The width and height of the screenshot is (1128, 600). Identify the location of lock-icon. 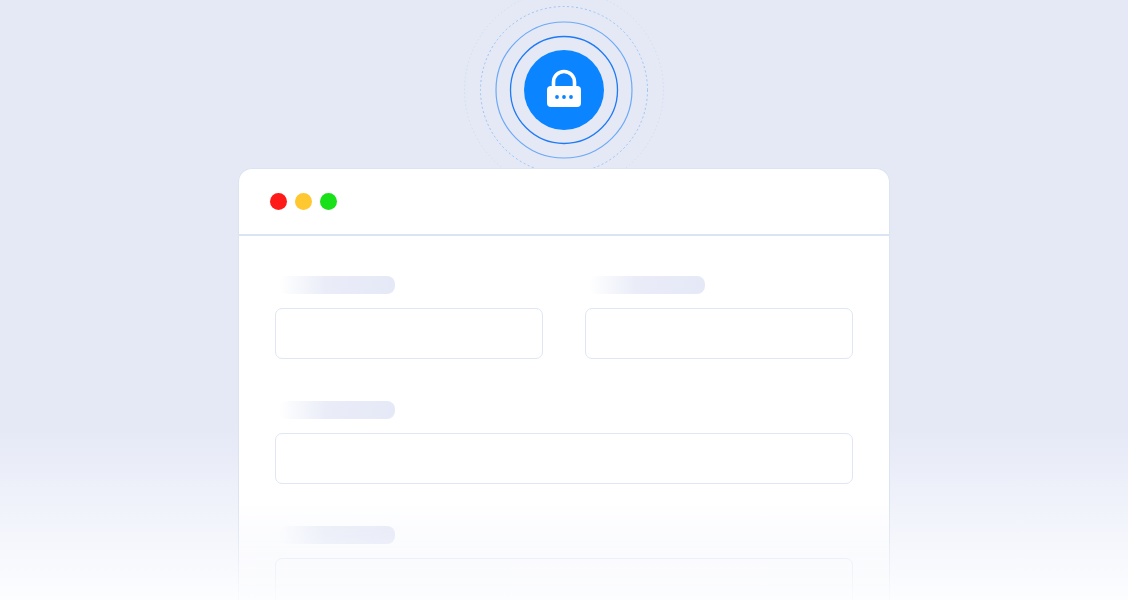
(564, 90).